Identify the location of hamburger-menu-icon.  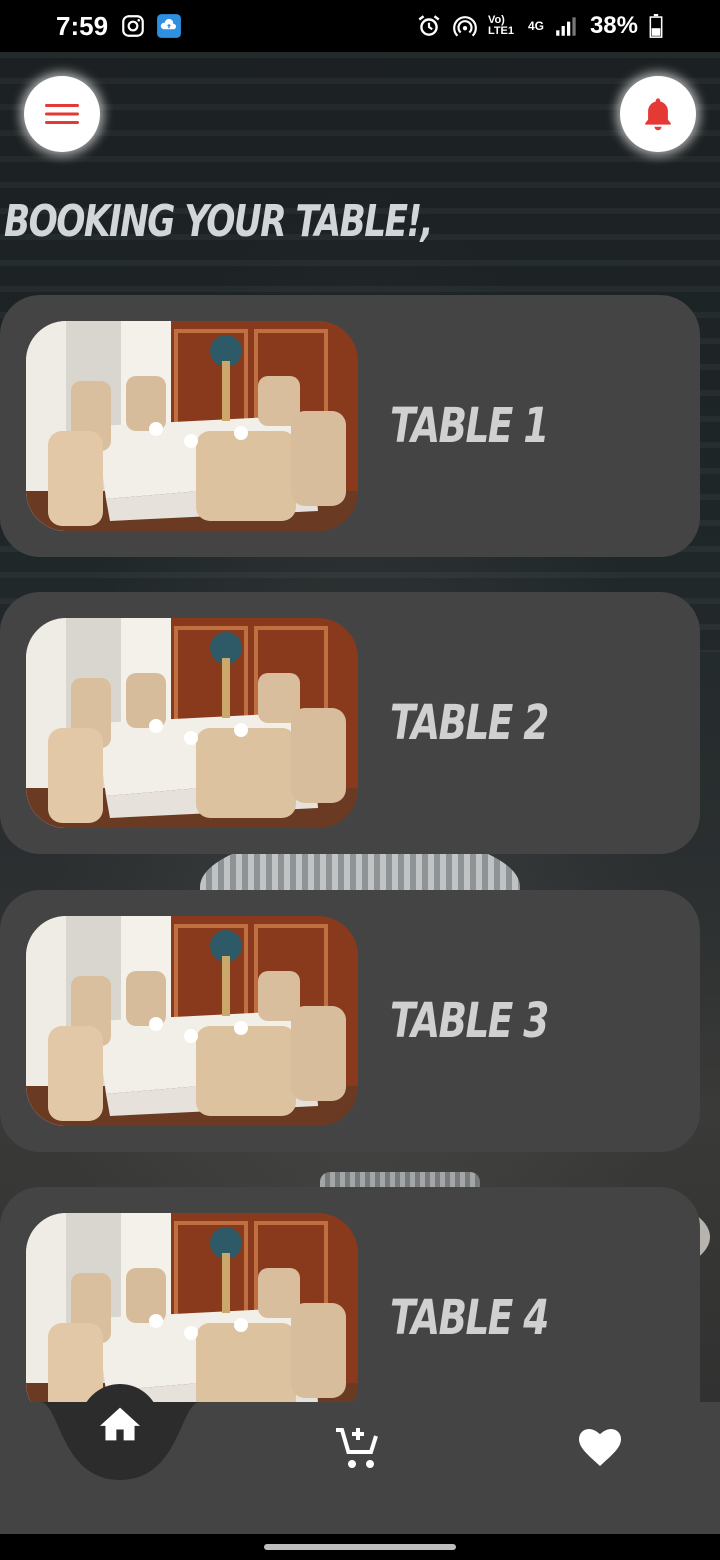
(62, 114).